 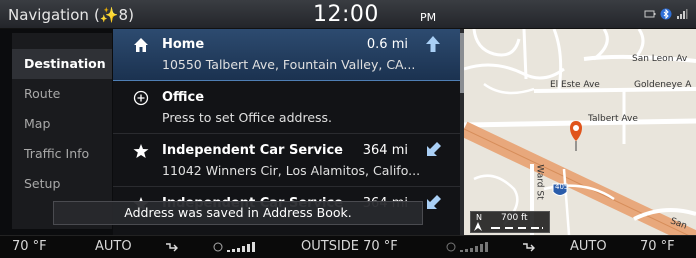 What do you see at coordinates (141, 45) in the screenshot?
I see `home-icon` at bounding box center [141, 45].